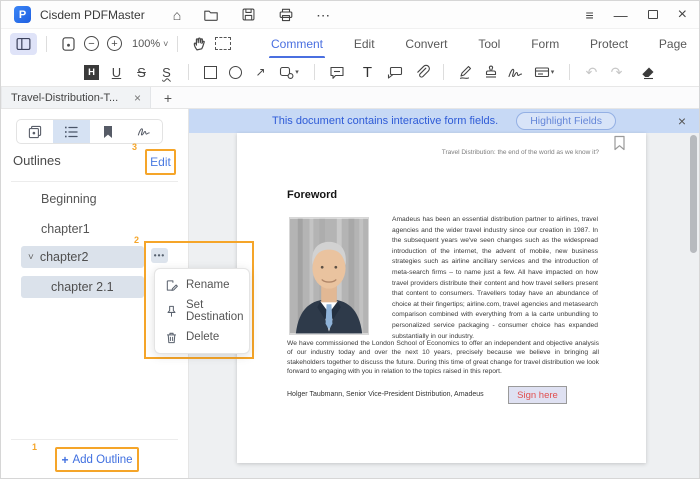 This screenshot has width=700, height=479. What do you see at coordinates (336, 72) in the screenshot?
I see `note-comment-tool-icon` at bounding box center [336, 72].